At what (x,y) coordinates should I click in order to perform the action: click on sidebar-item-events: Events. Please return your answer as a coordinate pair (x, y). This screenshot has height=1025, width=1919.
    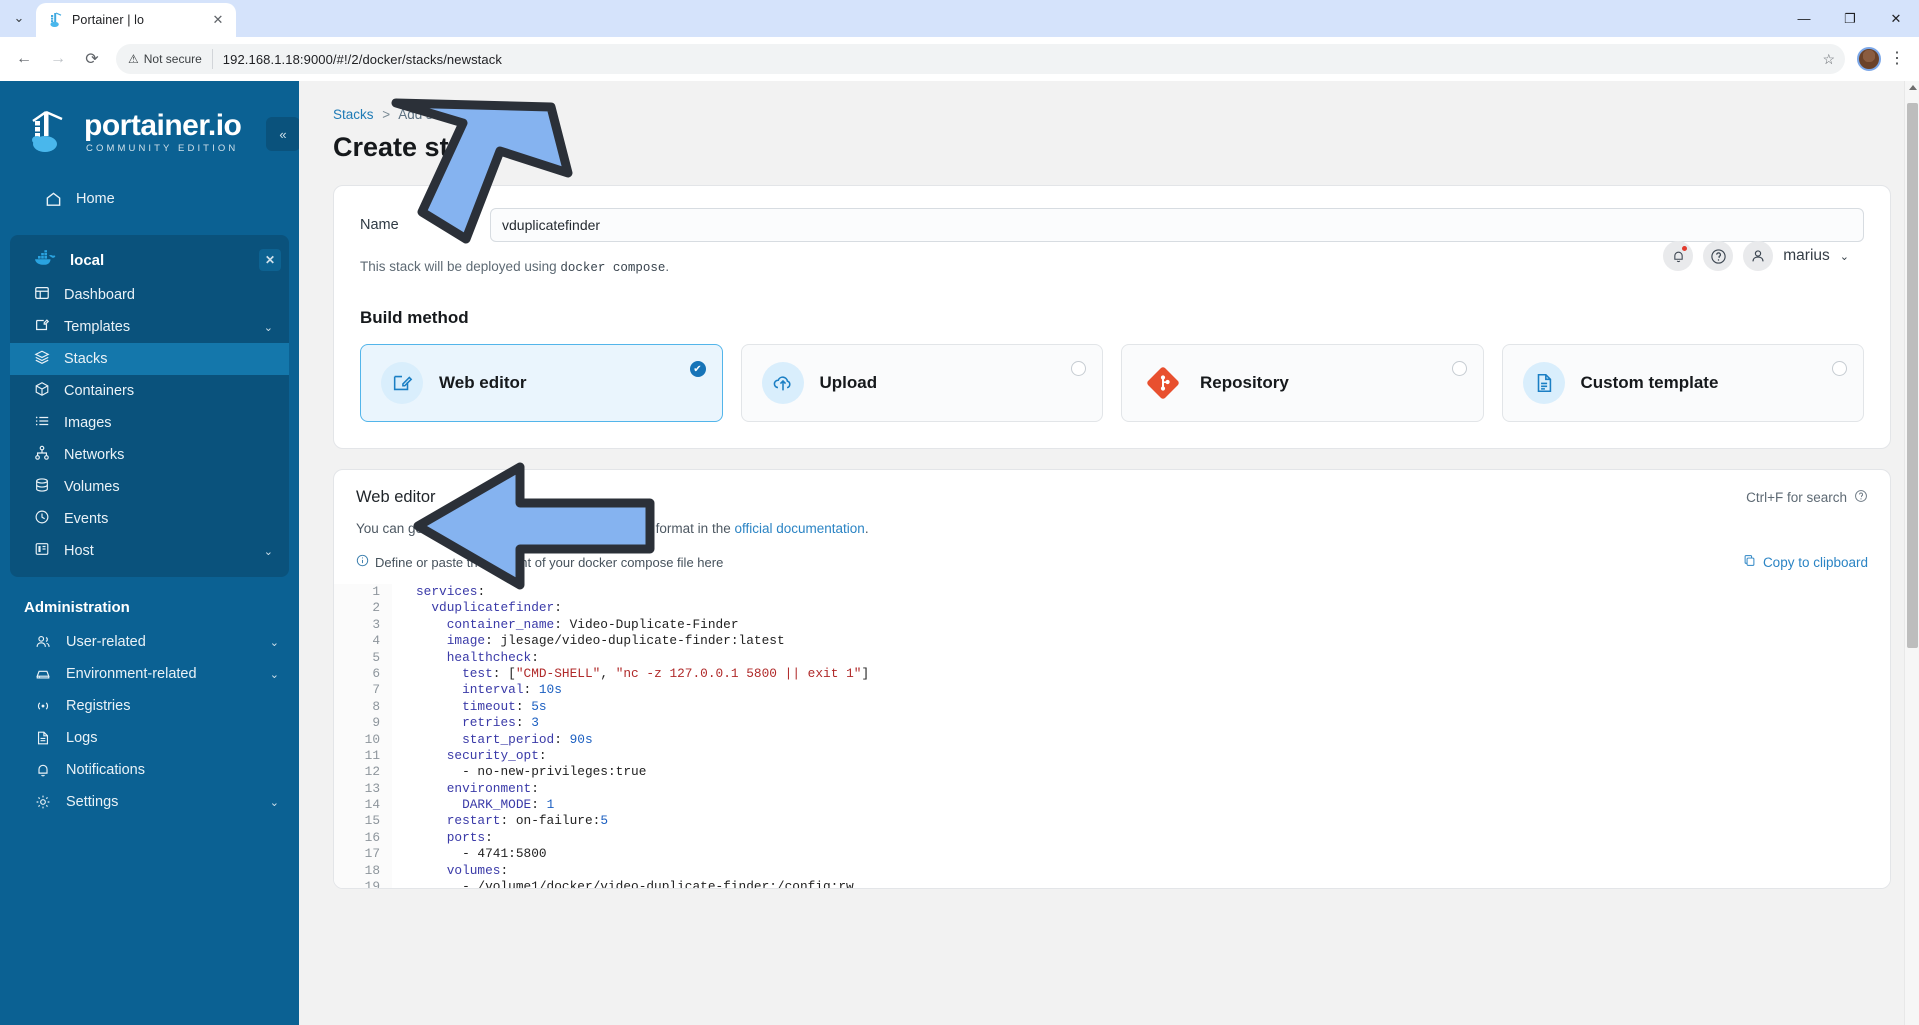
    Looking at the image, I should click on (149, 519).